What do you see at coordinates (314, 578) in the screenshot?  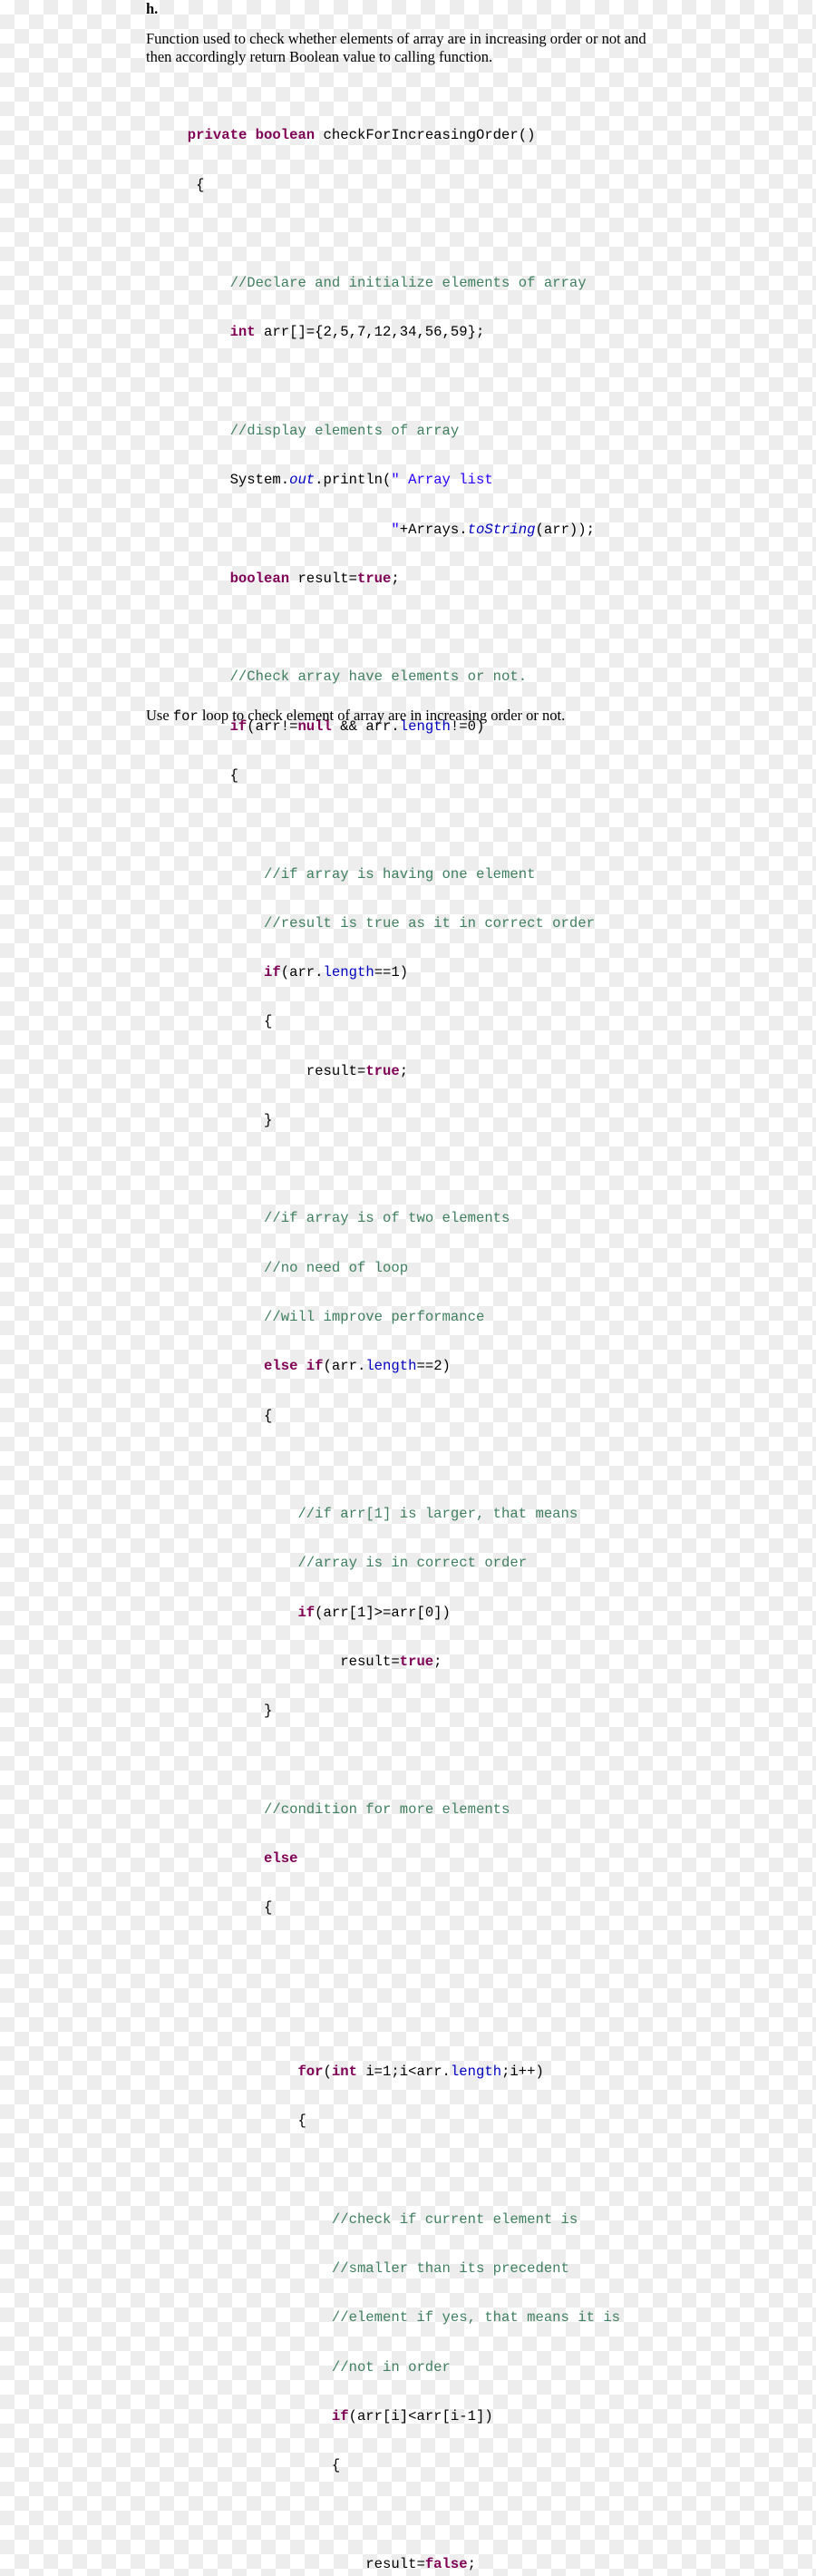 I see `code-line: boolean result=true;` at bounding box center [314, 578].